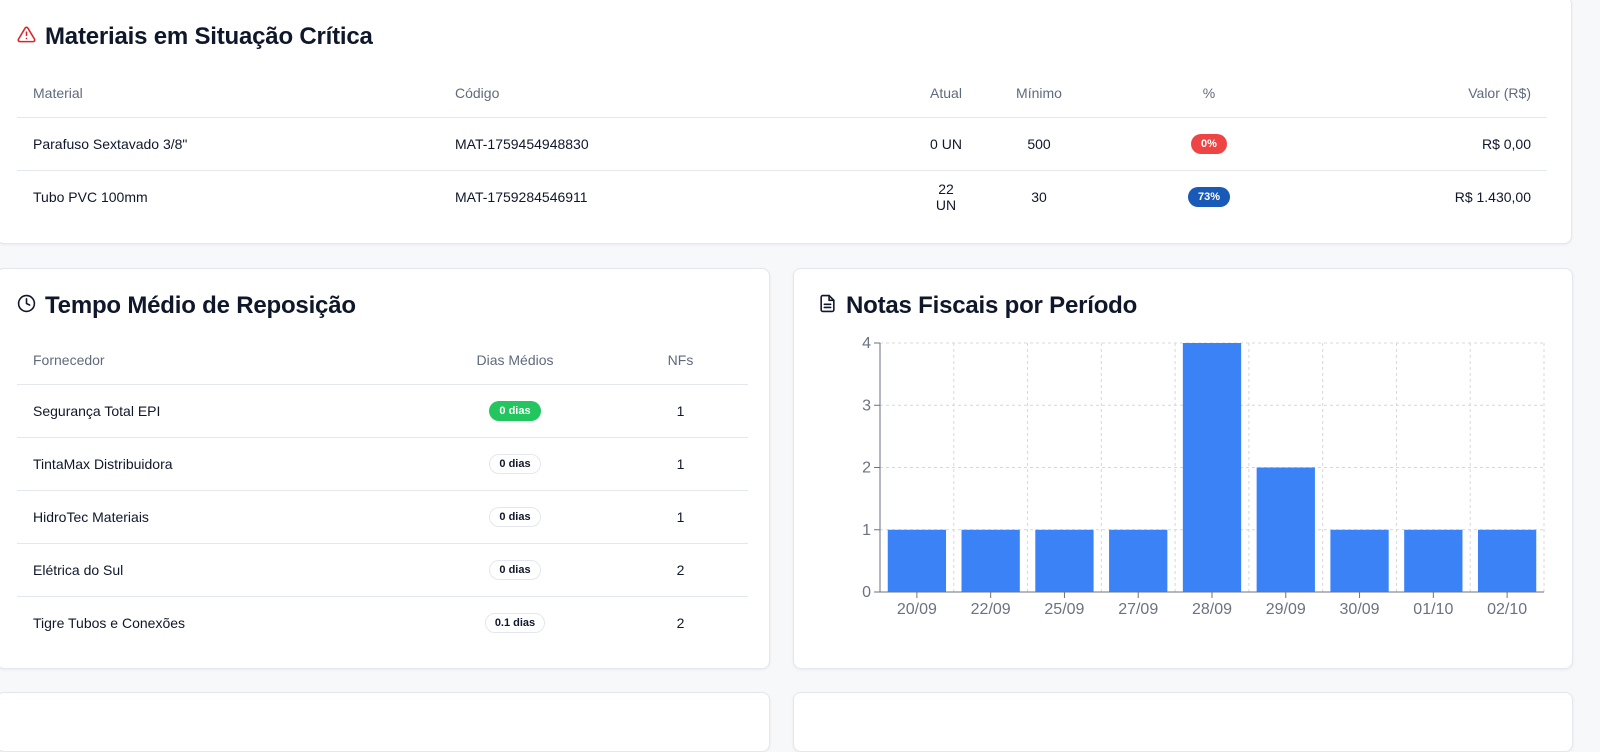 This screenshot has width=1600, height=752. I want to click on days-badge: 0.1 dias, so click(515, 622).